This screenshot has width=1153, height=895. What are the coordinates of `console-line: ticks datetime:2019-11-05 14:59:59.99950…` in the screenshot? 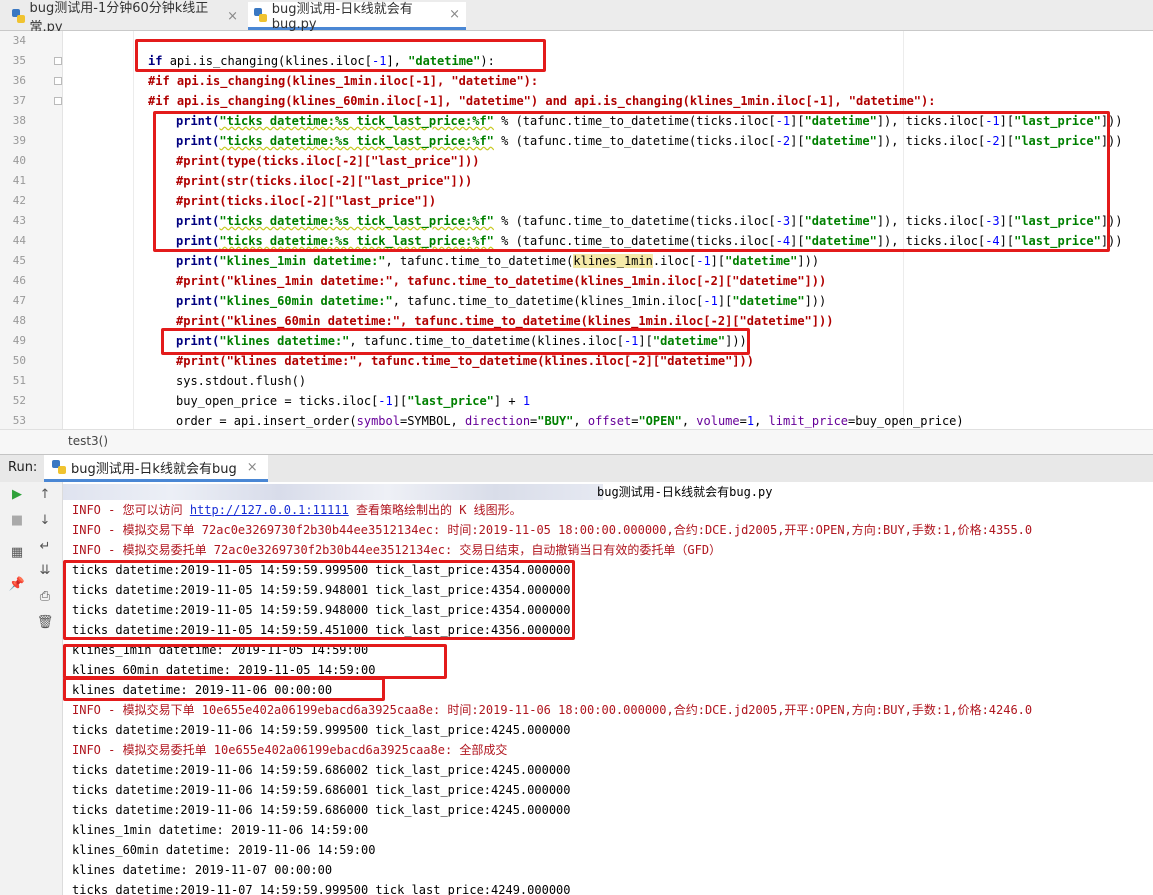 It's located at (321, 570).